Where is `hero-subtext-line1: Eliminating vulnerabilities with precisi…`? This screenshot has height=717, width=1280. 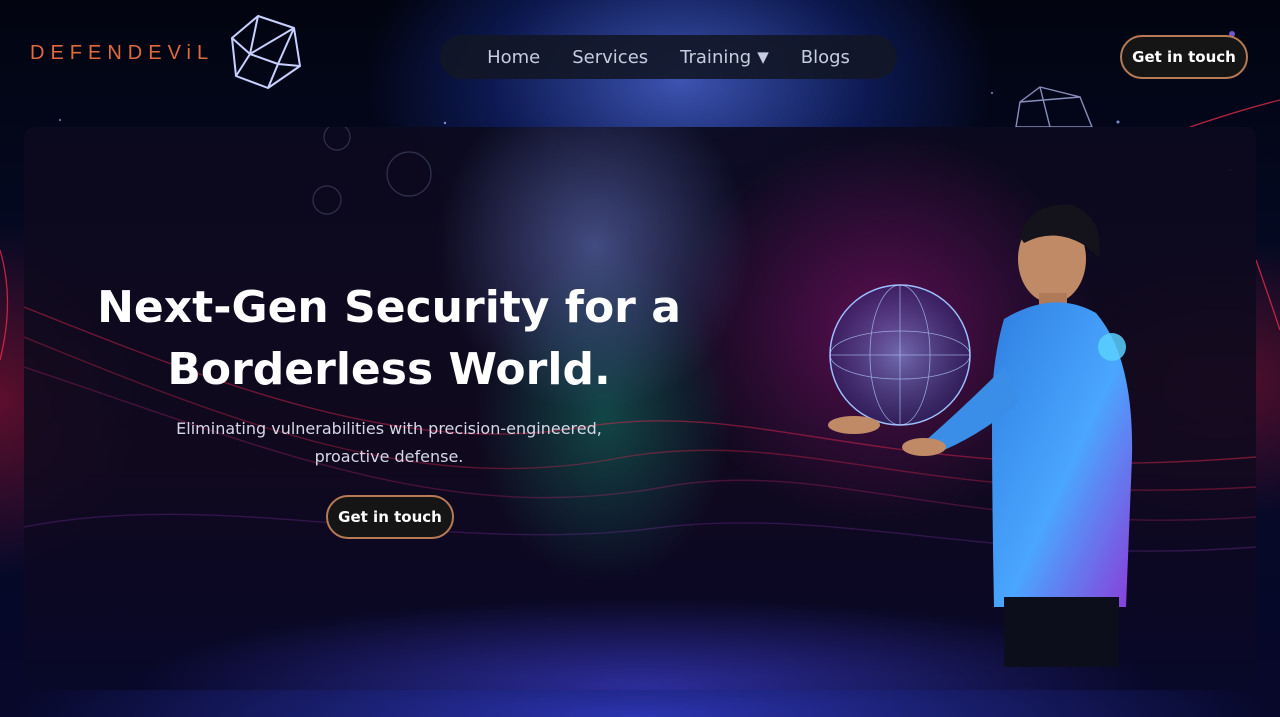 hero-subtext-line1: Eliminating vulnerabilities with precisi… is located at coordinates (389, 428).